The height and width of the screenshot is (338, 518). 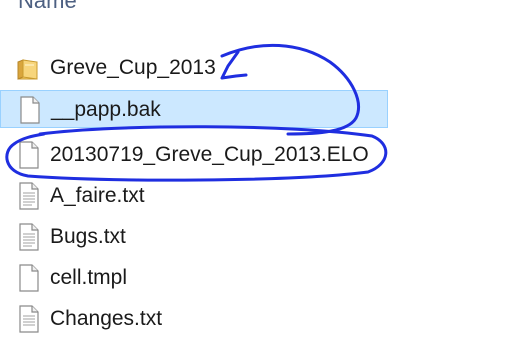 I want to click on file-name: cell.tmpl, so click(x=89, y=277).